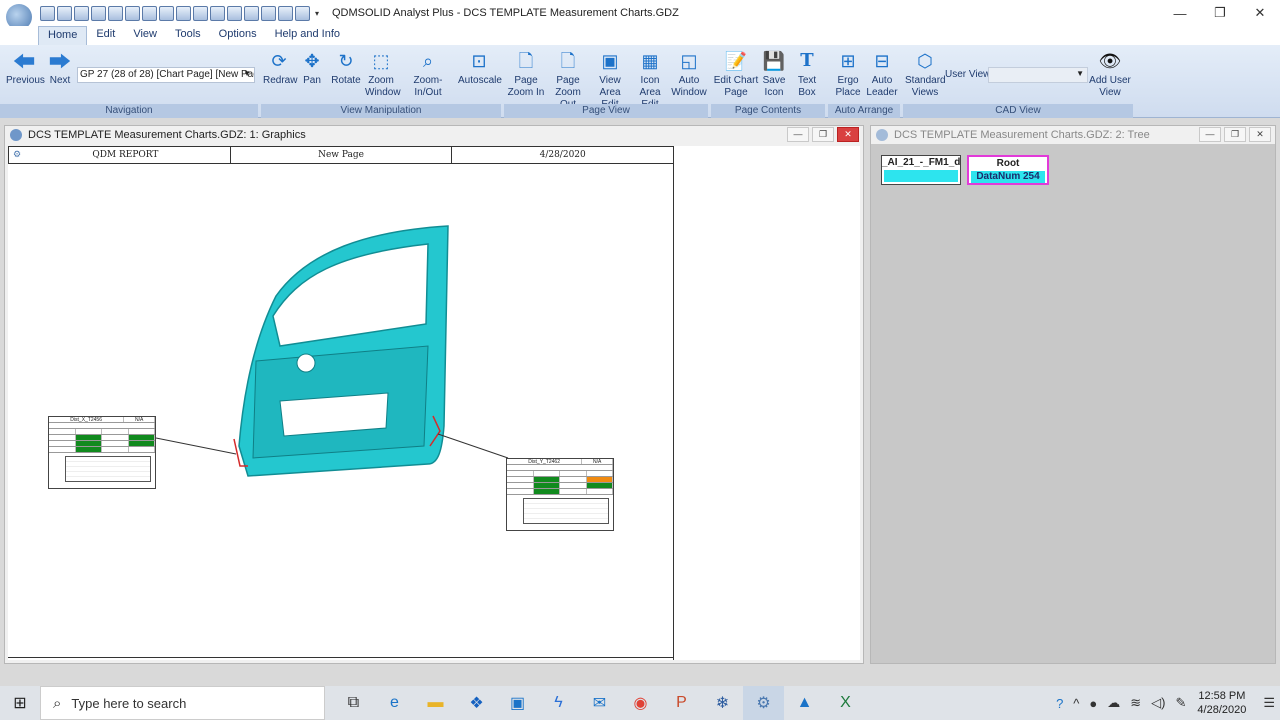 The height and width of the screenshot is (720, 1280). I want to click on taskbar-search: ⌕ Type here to search, so click(182, 703).